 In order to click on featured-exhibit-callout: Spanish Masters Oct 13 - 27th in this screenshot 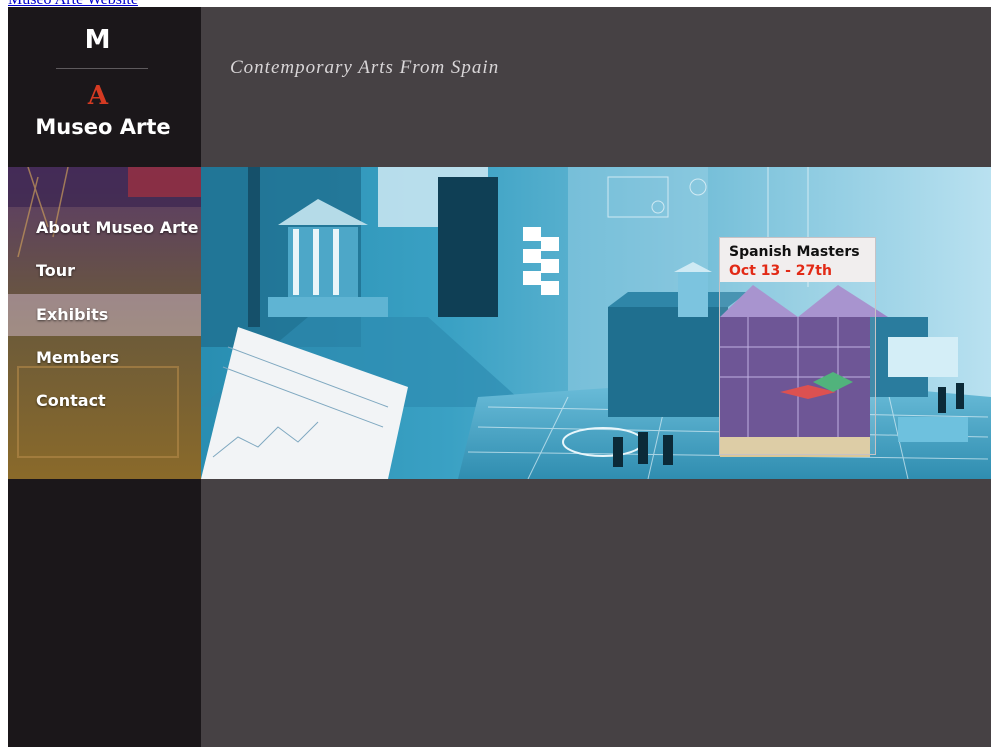, I will do `click(797, 346)`.